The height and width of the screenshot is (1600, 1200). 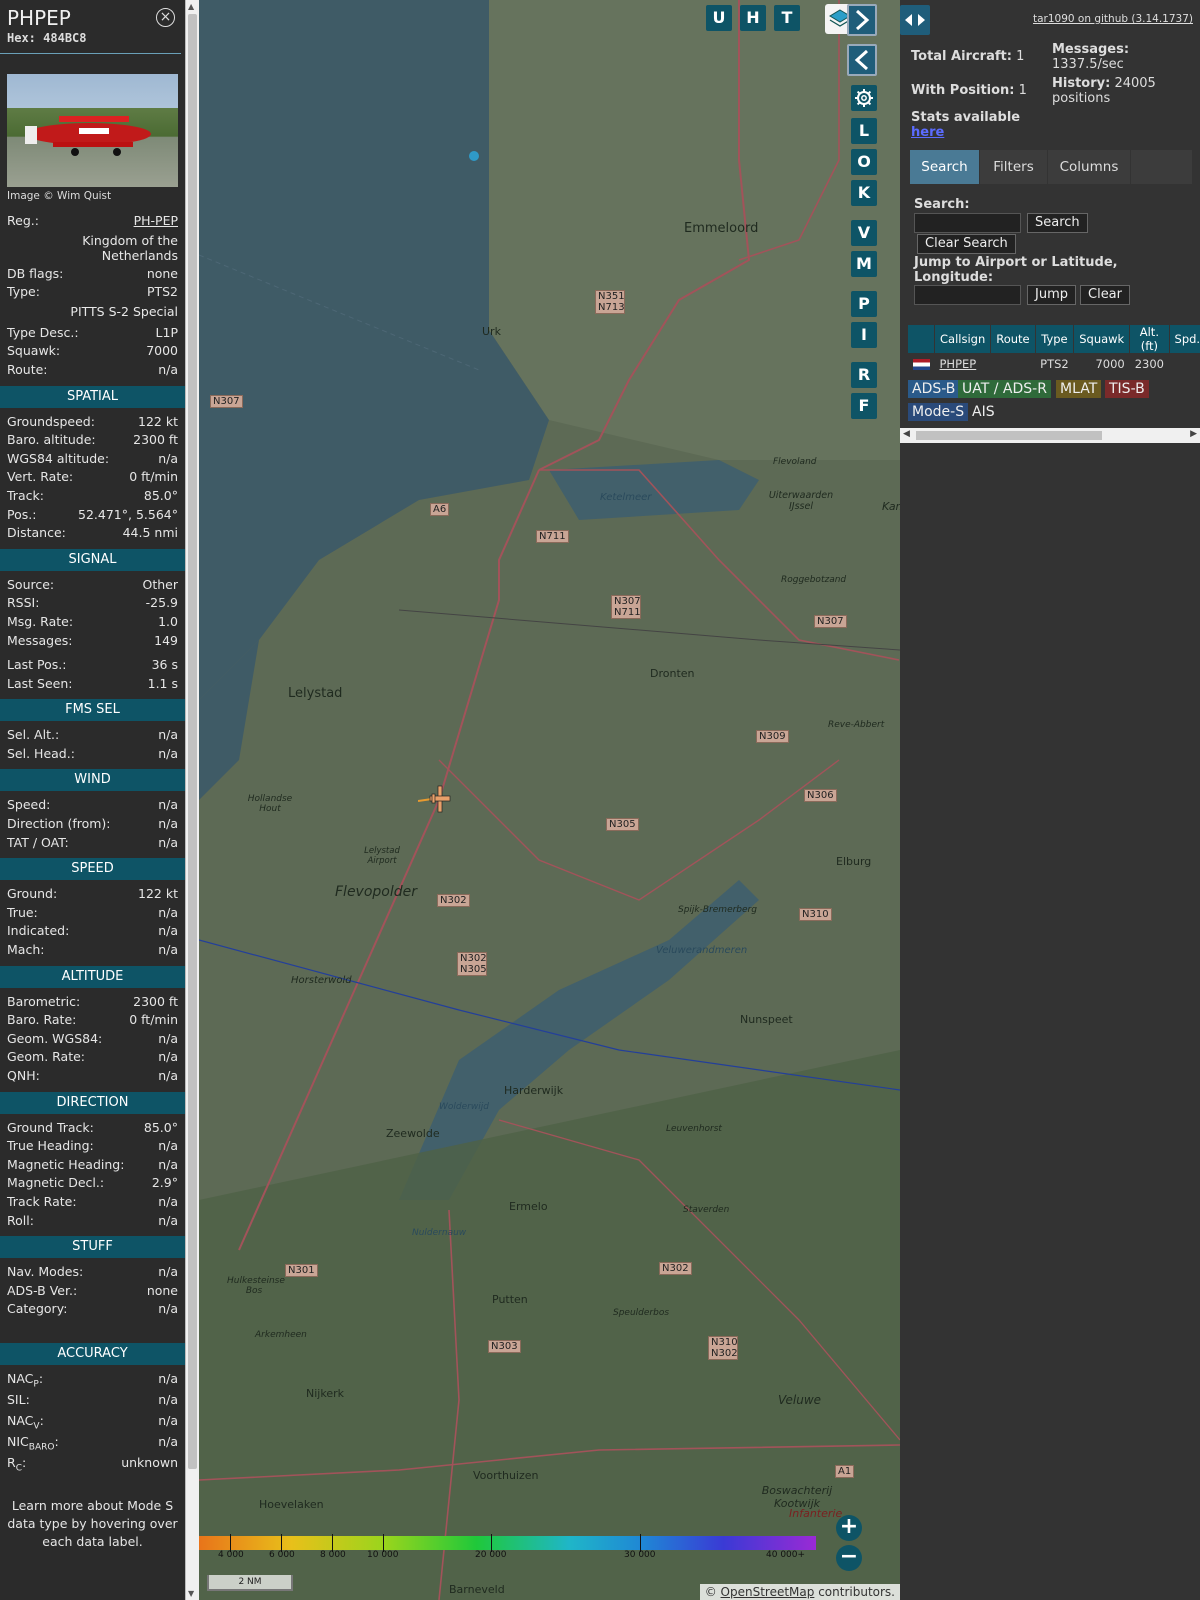 What do you see at coordinates (41, 1020) in the screenshot?
I see `info-row-label: Baro. Rate:` at bounding box center [41, 1020].